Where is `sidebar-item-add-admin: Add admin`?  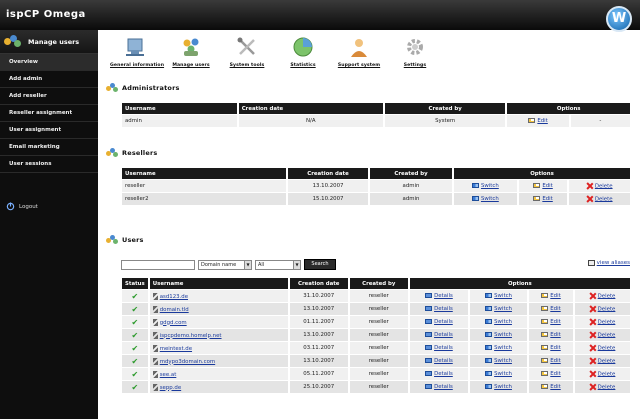
sidebar-item-add-admin: Add admin is located at coordinates (49, 79).